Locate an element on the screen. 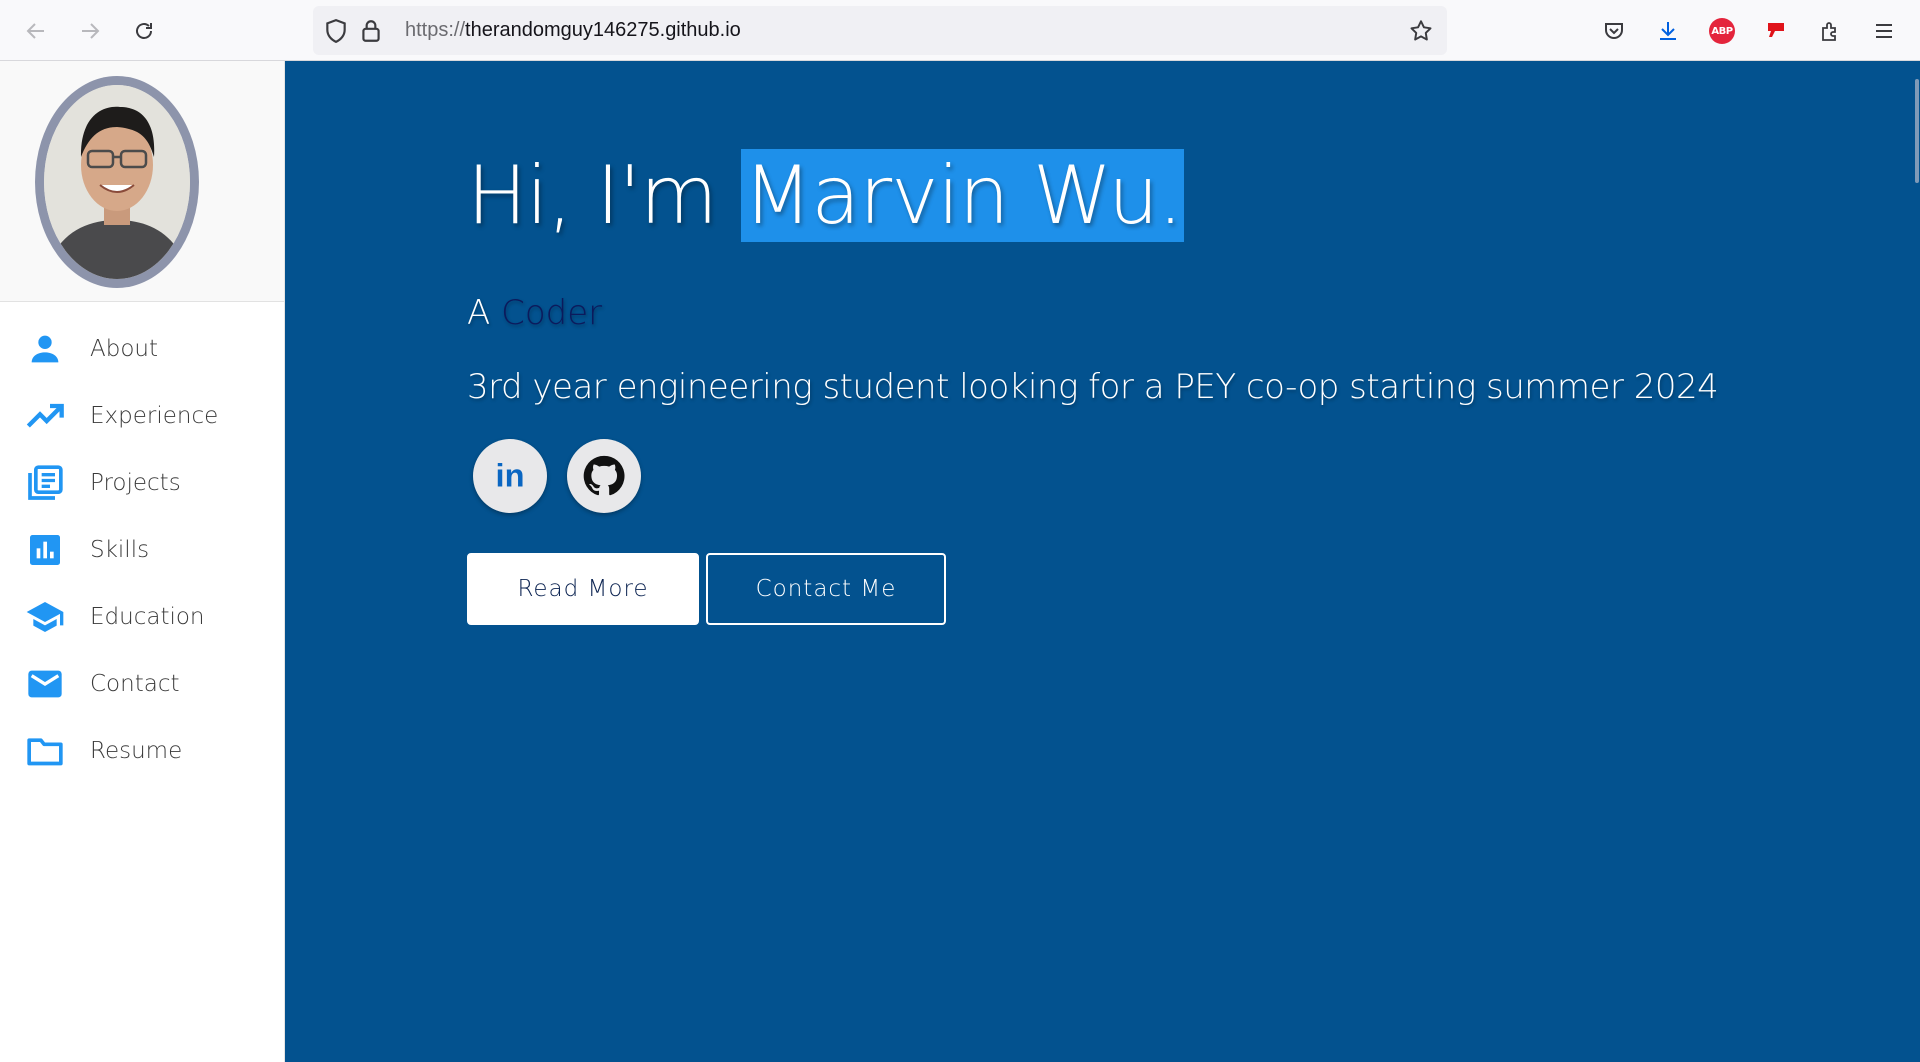 The height and width of the screenshot is (1062, 1920). browser-toolbar: https://therandomguy146275.github.io ABP is located at coordinates (960, 30).